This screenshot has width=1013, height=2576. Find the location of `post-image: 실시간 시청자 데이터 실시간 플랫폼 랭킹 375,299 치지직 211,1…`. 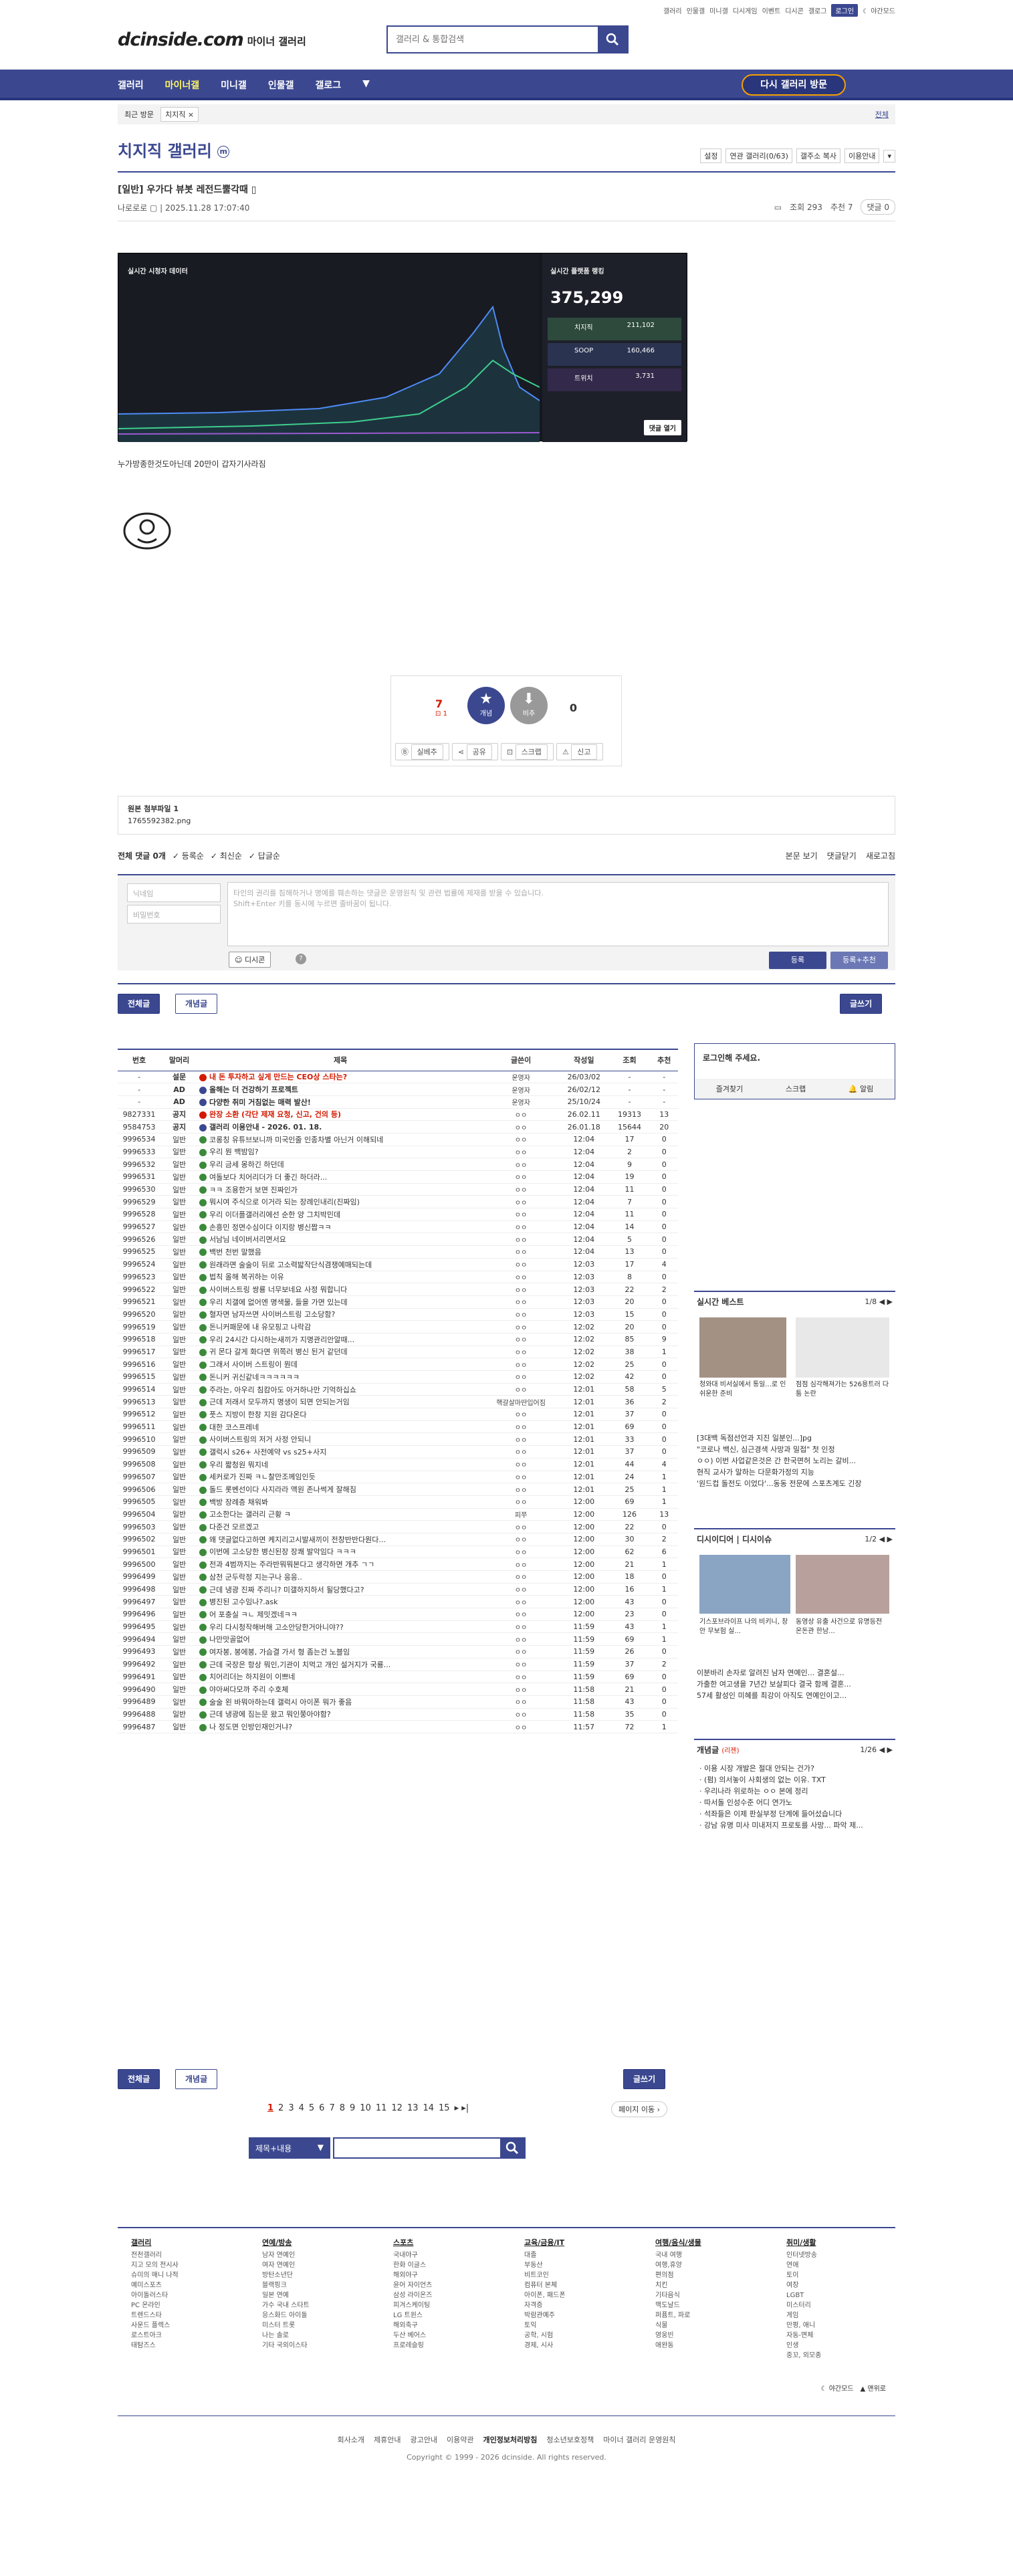

post-image: 실시간 시청자 데이터 실시간 플랫폼 랭킹 375,299 치지직 211,1… is located at coordinates (402, 348).